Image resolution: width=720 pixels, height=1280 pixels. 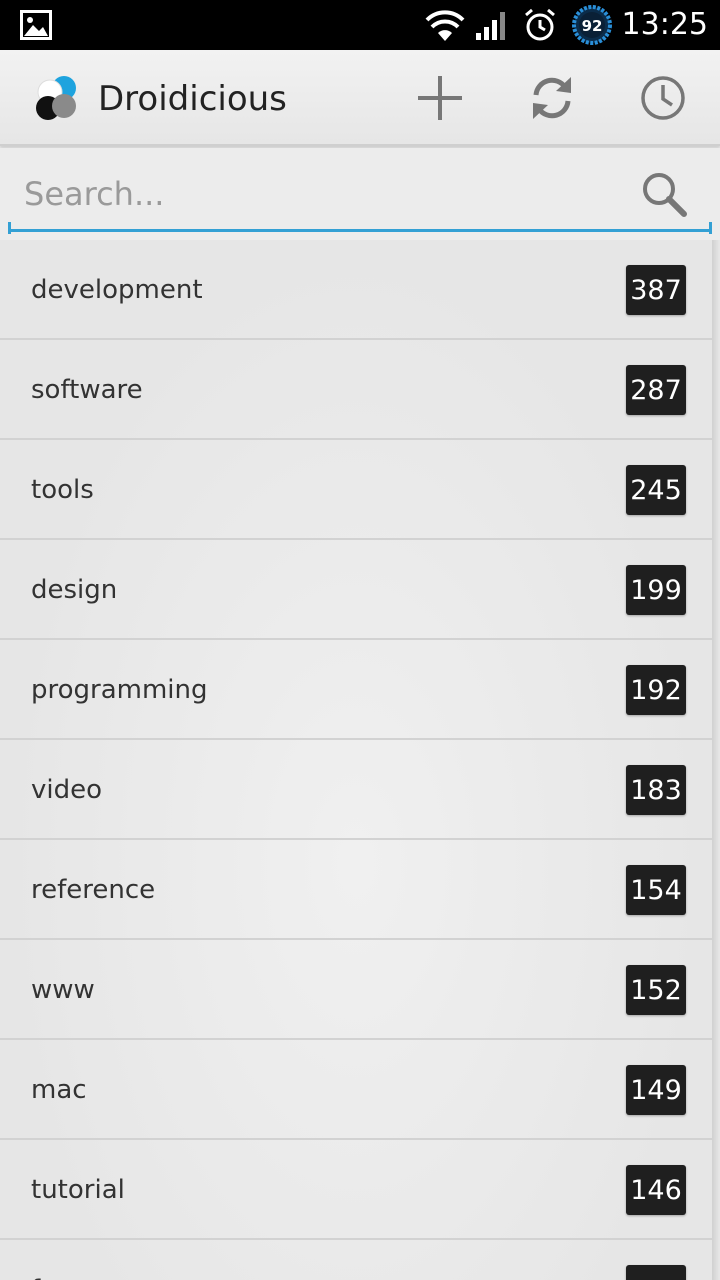 I want to click on search-bar, so click(x=360, y=194).